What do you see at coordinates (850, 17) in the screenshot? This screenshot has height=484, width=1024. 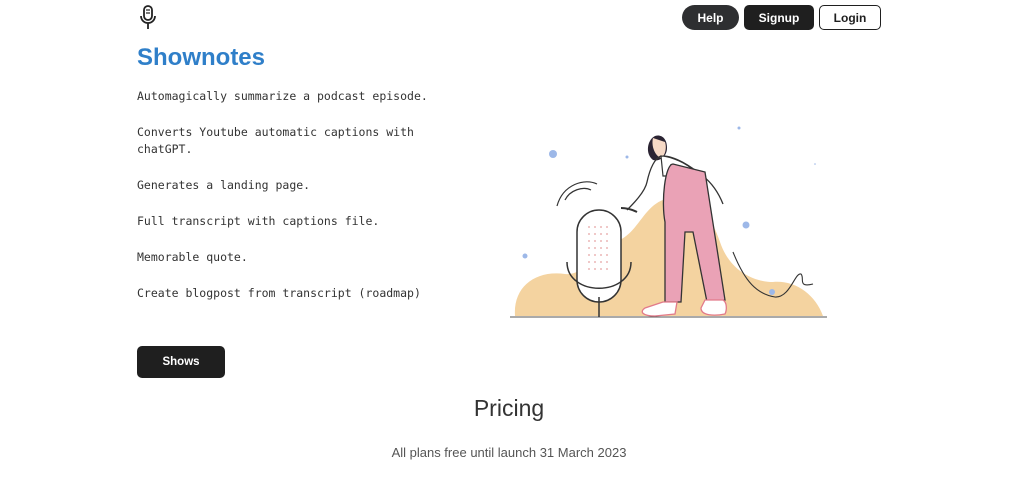 I see `login-button: Login` at bounding box center [850, 17].